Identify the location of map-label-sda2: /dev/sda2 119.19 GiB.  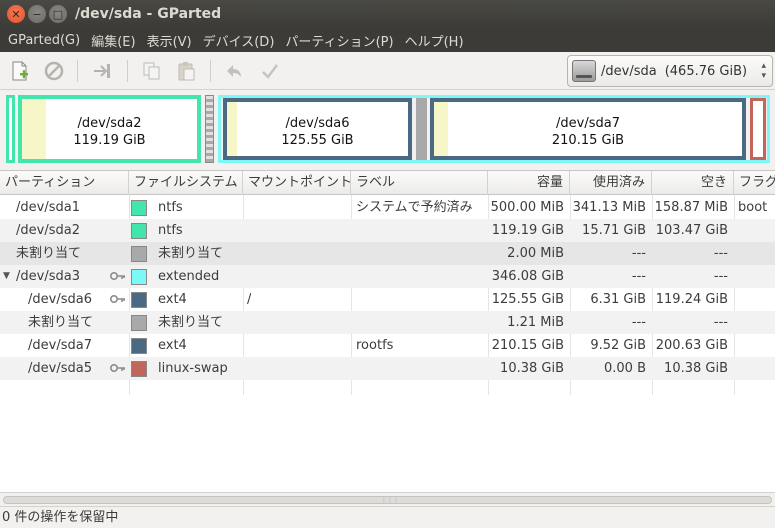
(109, 132).